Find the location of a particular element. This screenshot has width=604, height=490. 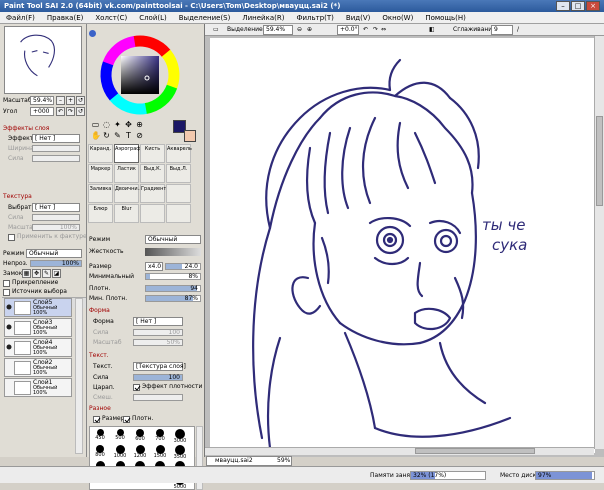

brush-preset: 450 is located at coordinates (100, 436).